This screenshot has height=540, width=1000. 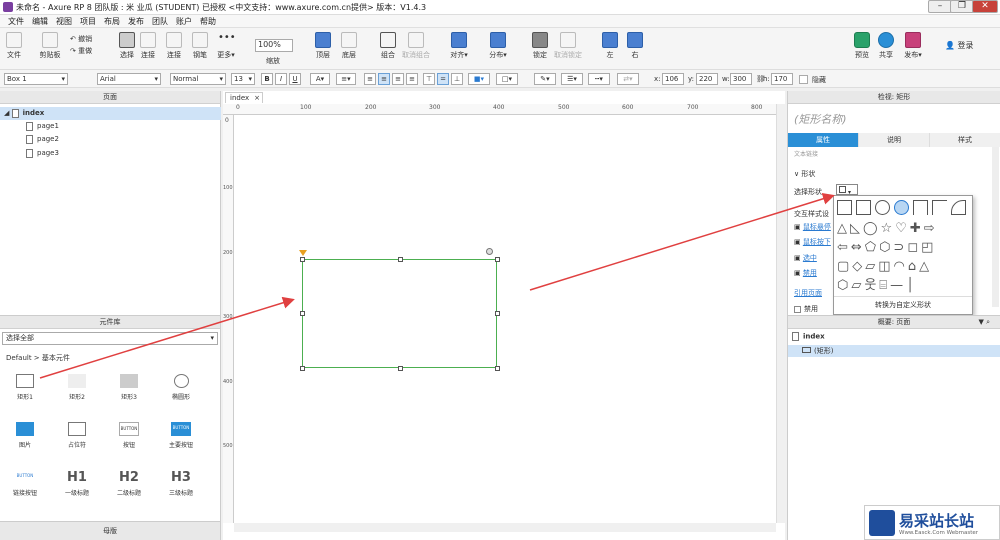 What do you see at coordinates (38, 358) in the screenshot?
I see `library-group: Default > 基本元件` at bounding box center [38, 358].